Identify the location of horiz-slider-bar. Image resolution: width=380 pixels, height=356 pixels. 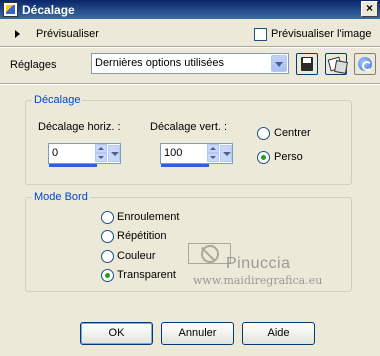
(73, 165).